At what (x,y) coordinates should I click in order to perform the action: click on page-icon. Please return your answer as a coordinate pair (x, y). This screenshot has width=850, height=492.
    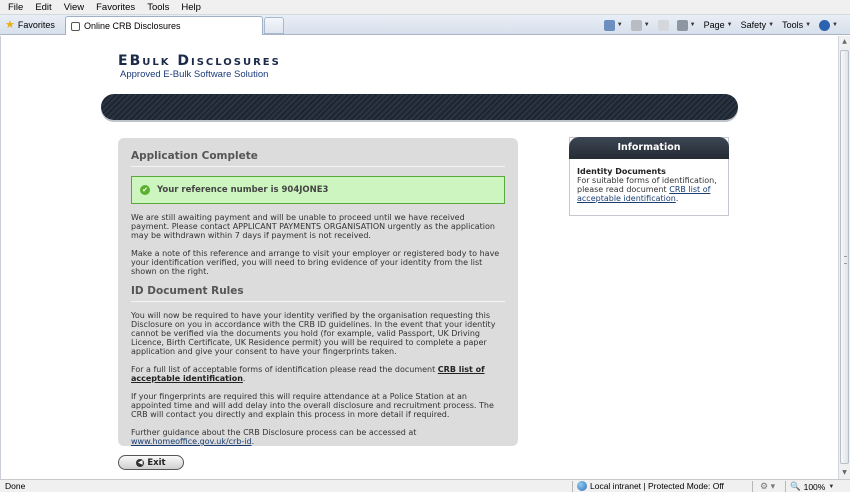
    Looking at the image, I should click on (75, 26).